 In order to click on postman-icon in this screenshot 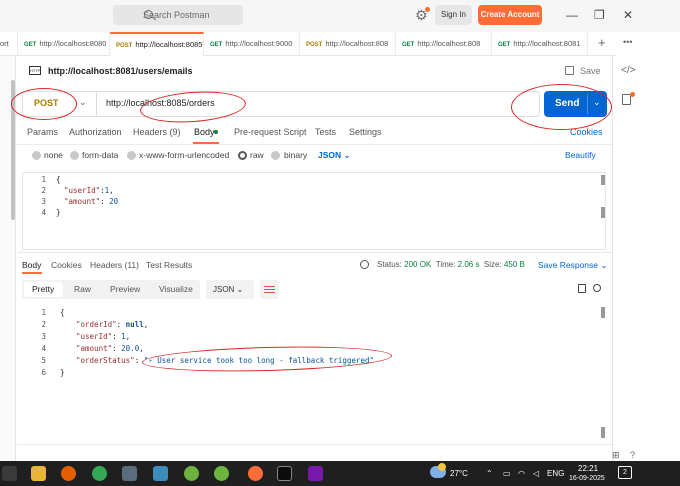, I will do `click(255, 473)`.